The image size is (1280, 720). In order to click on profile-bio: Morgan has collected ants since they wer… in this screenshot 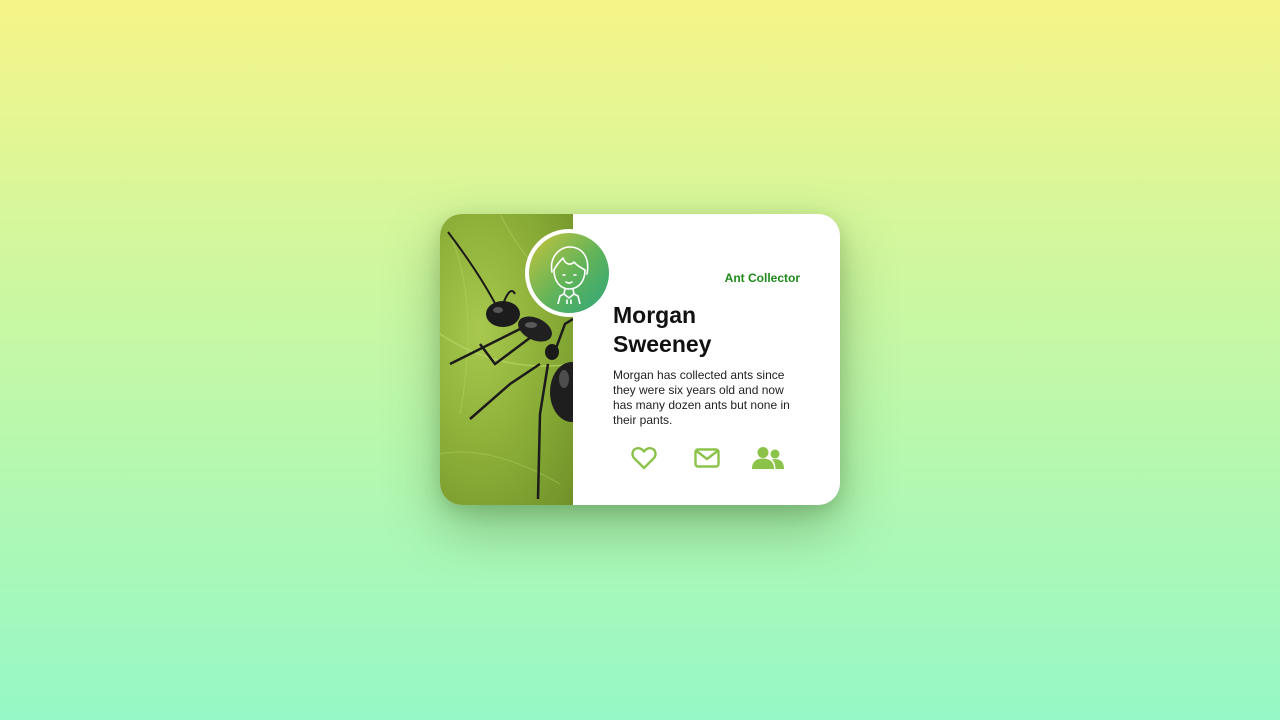, I will do `click(701, 397)`.